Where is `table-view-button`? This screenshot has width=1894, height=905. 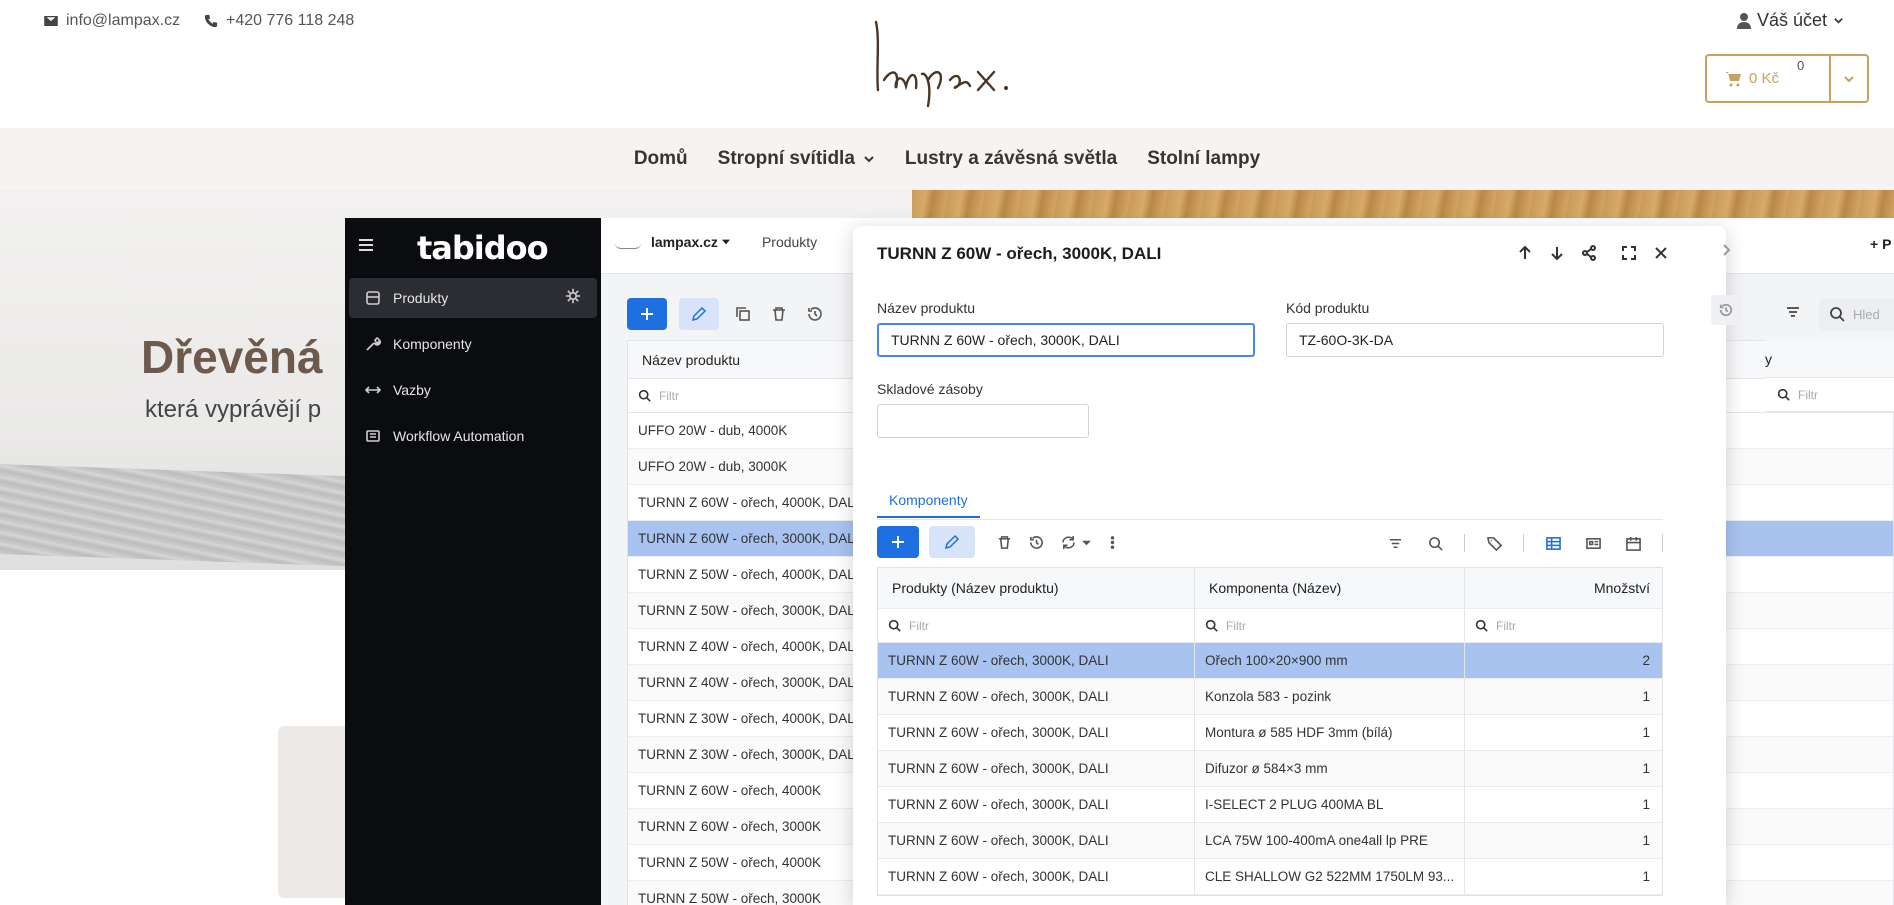 table-view-button is located at coordinates (1553, 543).